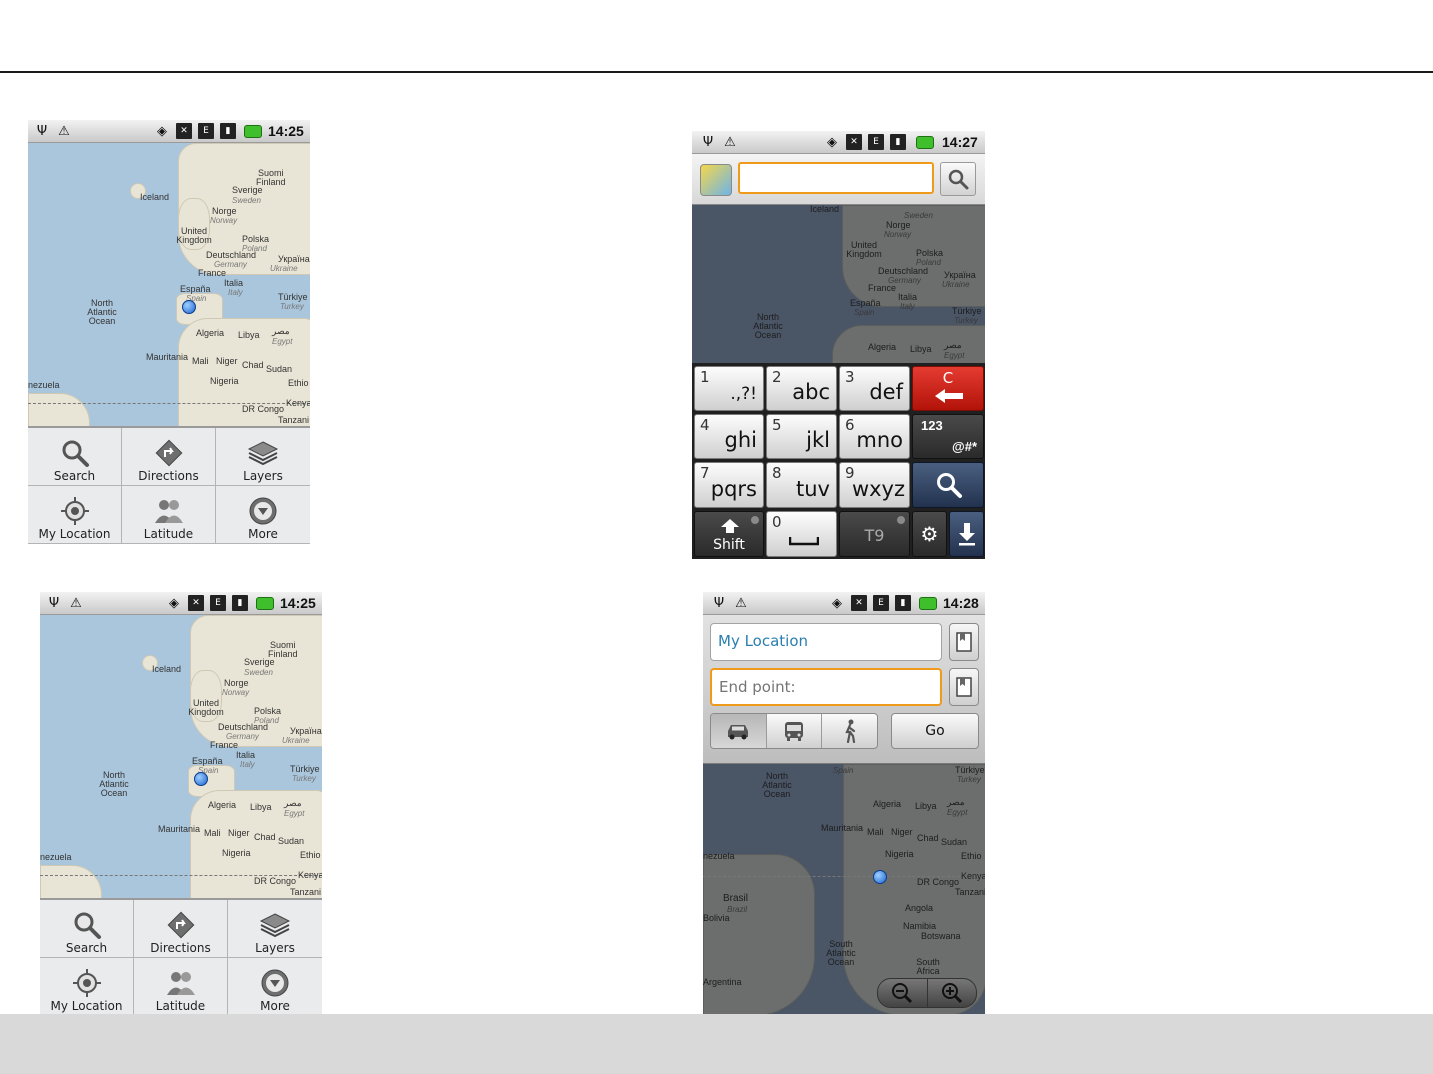 This screenshot has height=1074, width=1433. What do you see at coordinates (181, 925) in the screenshot?
I see `directions-icon` at bounding box center [181, 925].